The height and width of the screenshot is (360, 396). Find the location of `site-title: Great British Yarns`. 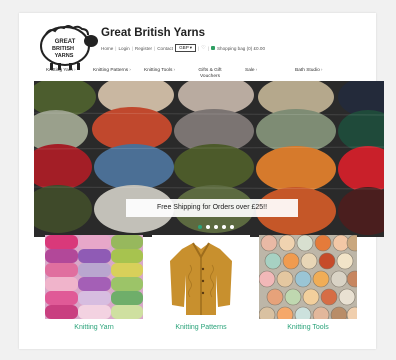

site-title: Great British Yarns is located at coordinates (153, 33).